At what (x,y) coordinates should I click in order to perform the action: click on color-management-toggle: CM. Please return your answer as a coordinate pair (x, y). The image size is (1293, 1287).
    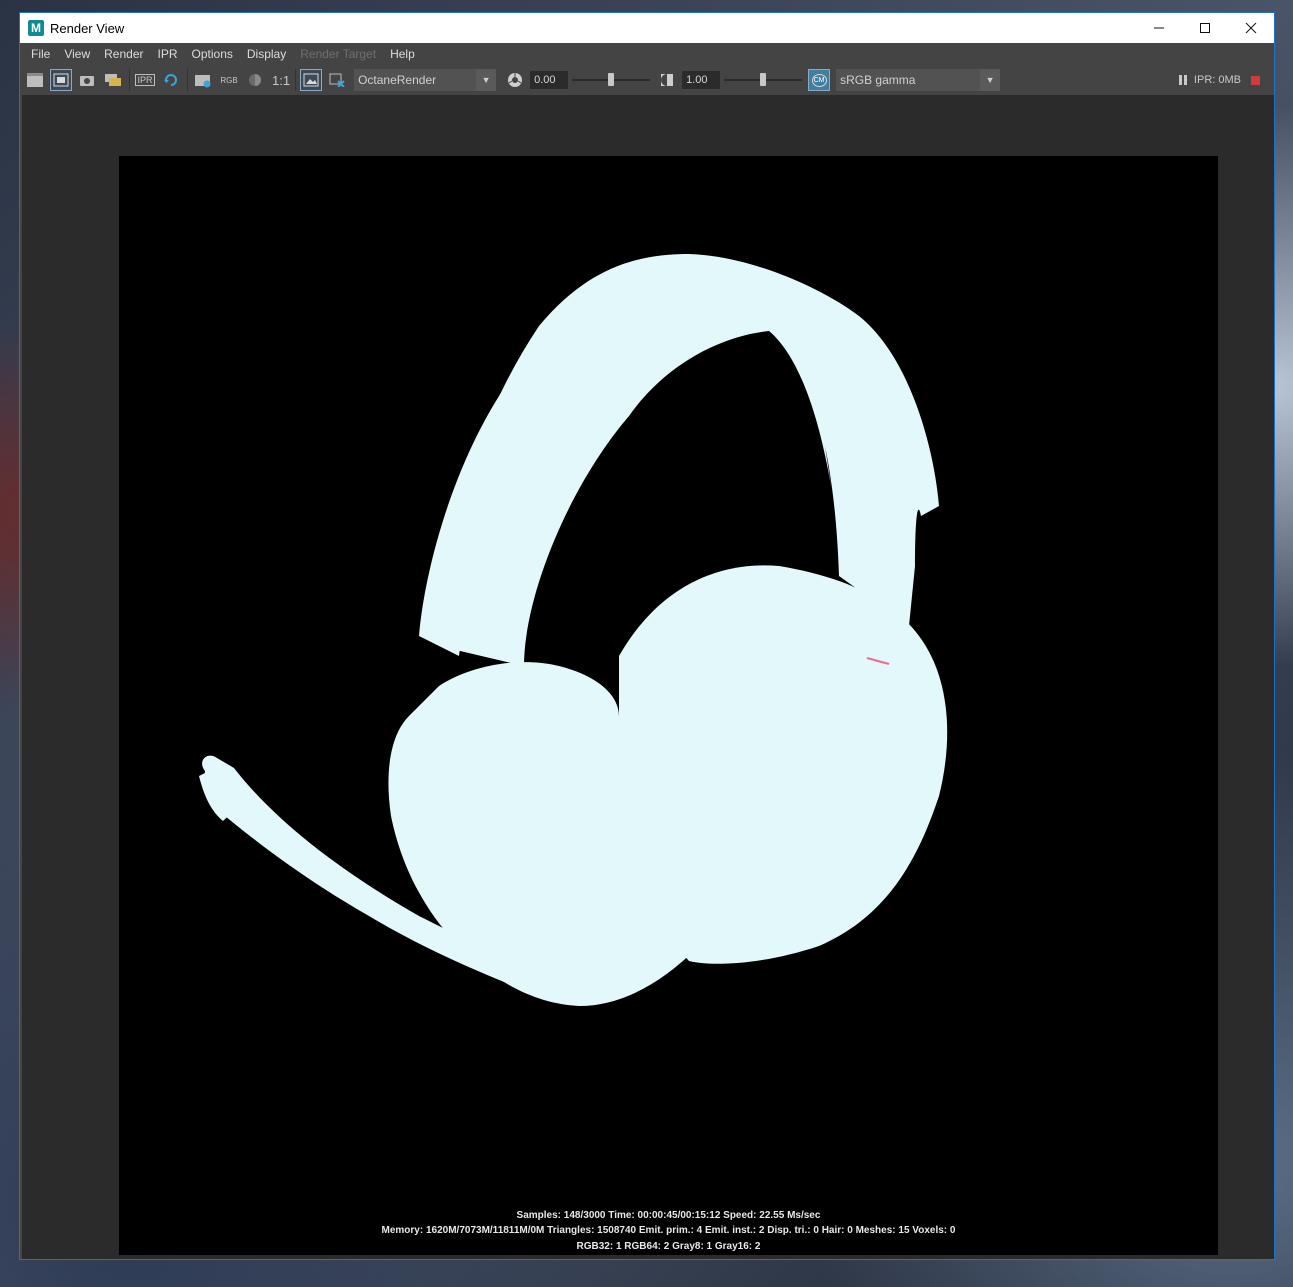
    Looking at the image, I should click on (819, 80).